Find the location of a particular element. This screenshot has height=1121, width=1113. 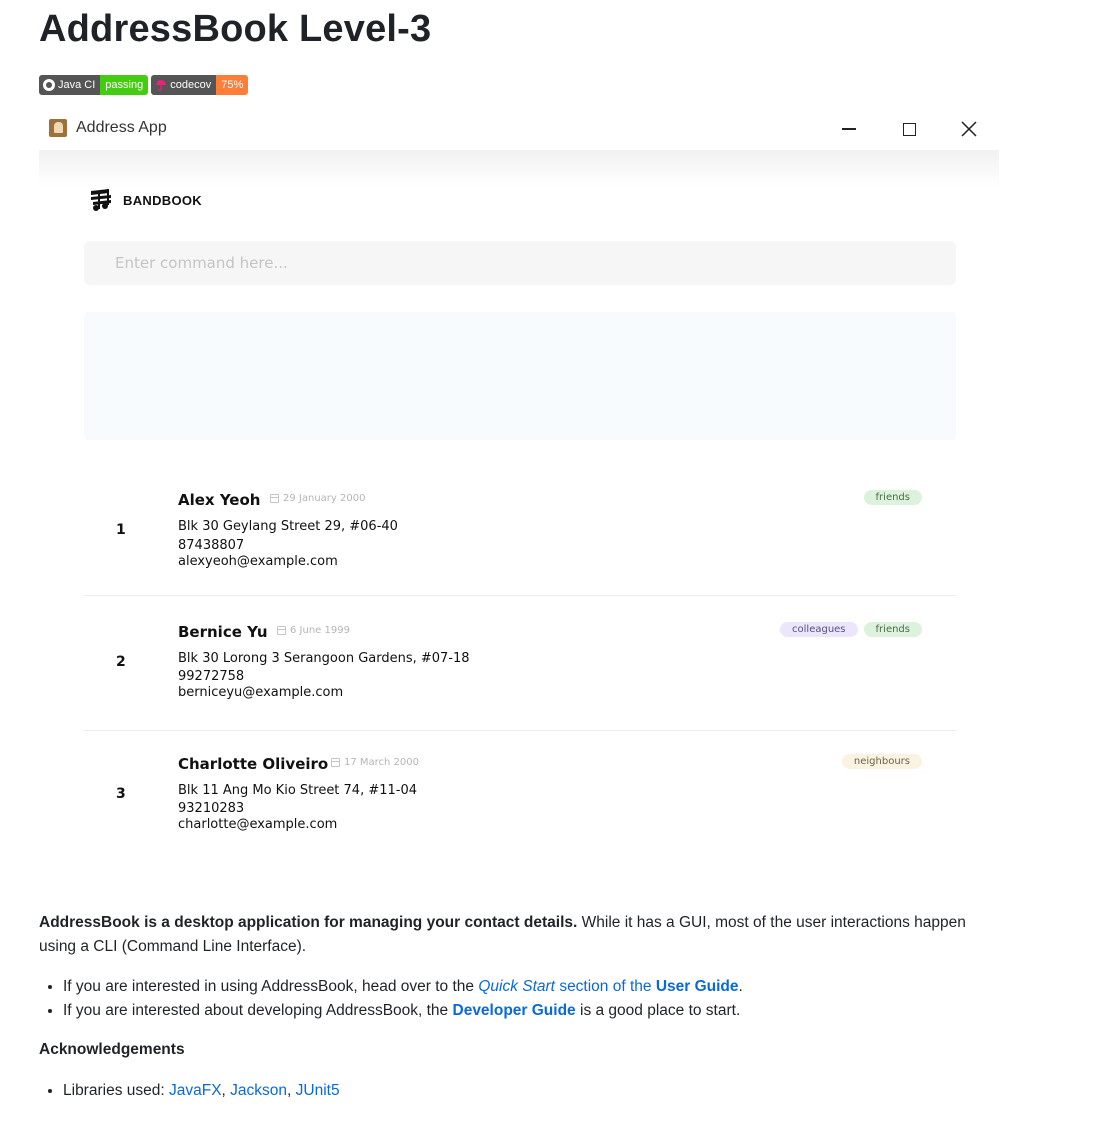

maximize-icon is located at coordinates (909, 129).